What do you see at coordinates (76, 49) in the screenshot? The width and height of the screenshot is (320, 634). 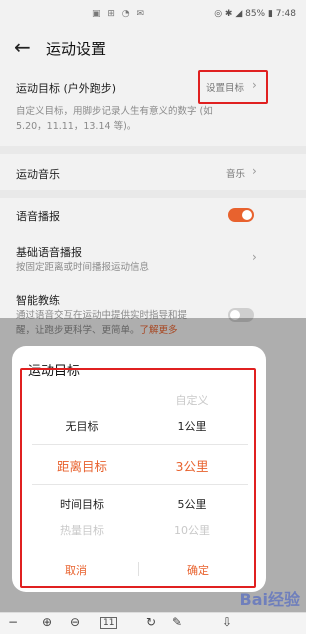 I see `page-title: 运动设置` at bounding box center [76, 49].